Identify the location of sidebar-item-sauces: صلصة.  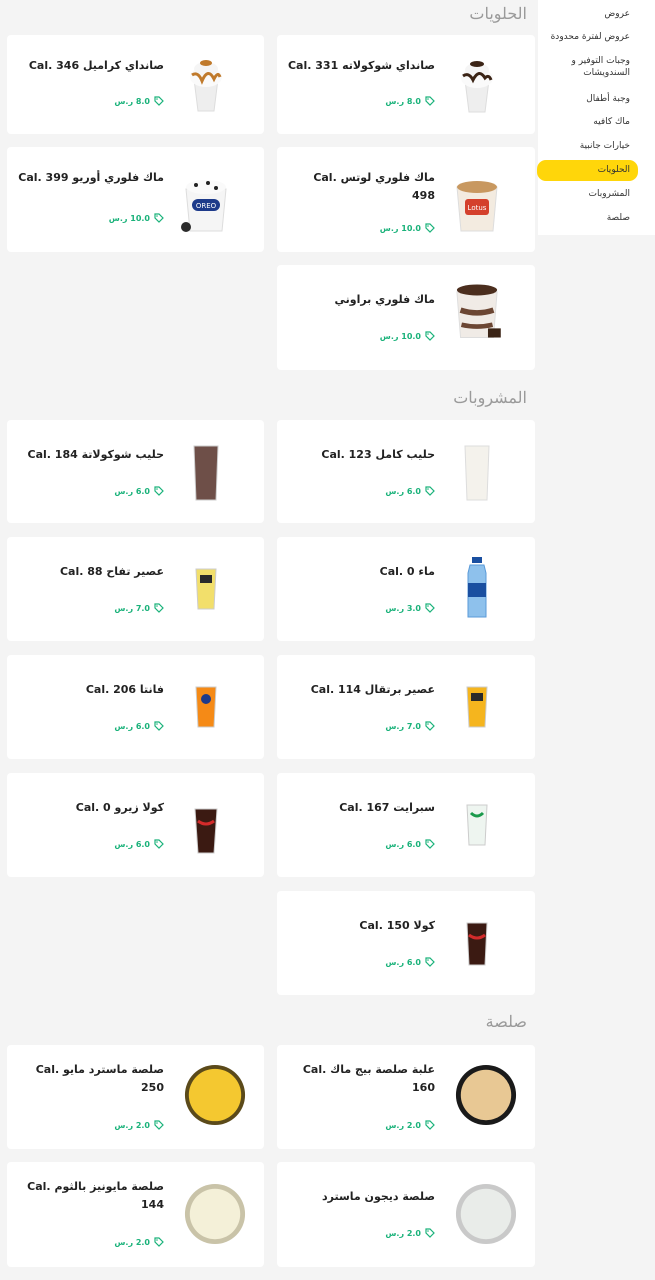
(618, 218).